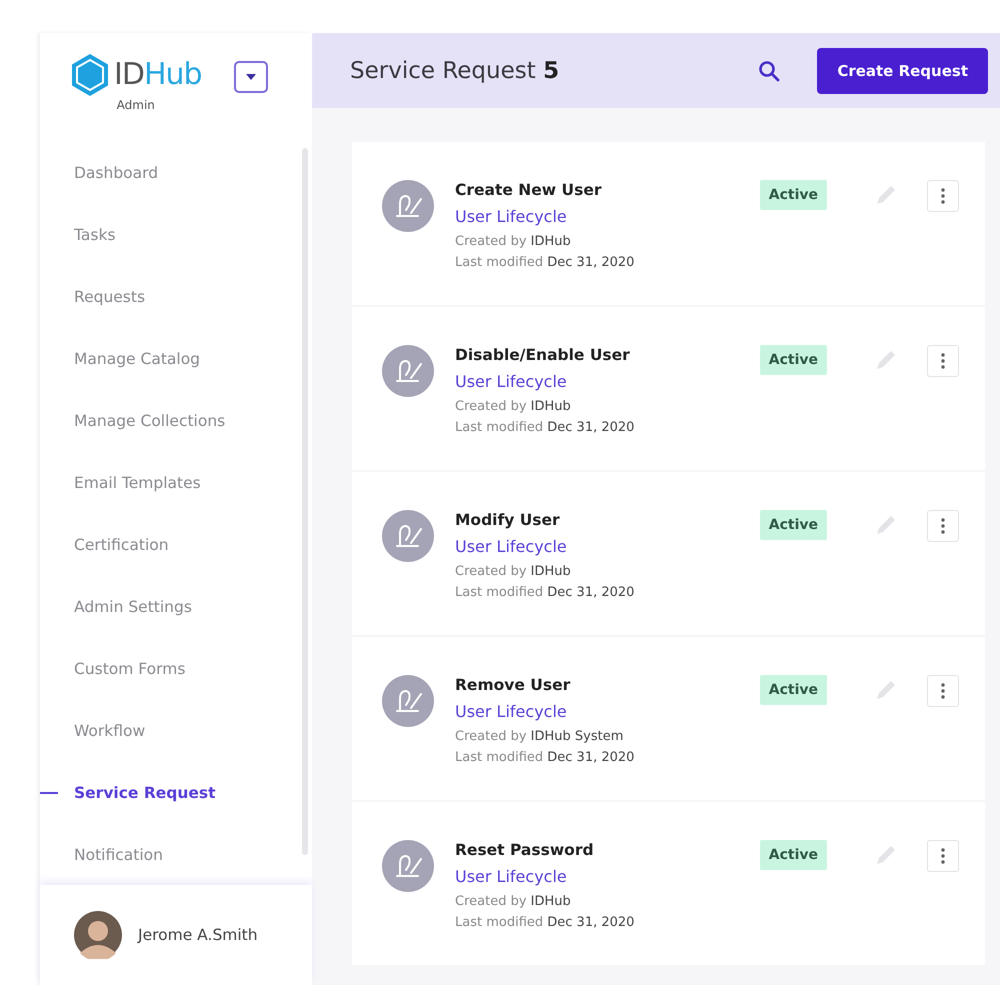 The image size is (1000, 985). What do you see at coordinates (176, 669) in the screenshot?
I see `sidebar-item: Custom Forms` at bounding box center [176, 669].